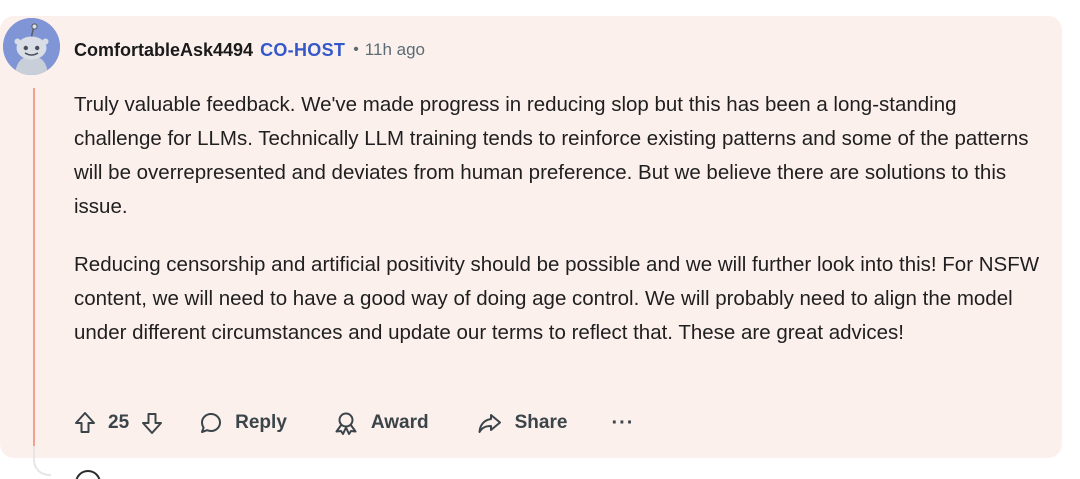 The width and height of the screenshot is (1080, 479). Describe the element at coordinates (42, 461) in the screenshot. I see `thread-connector` at that location.